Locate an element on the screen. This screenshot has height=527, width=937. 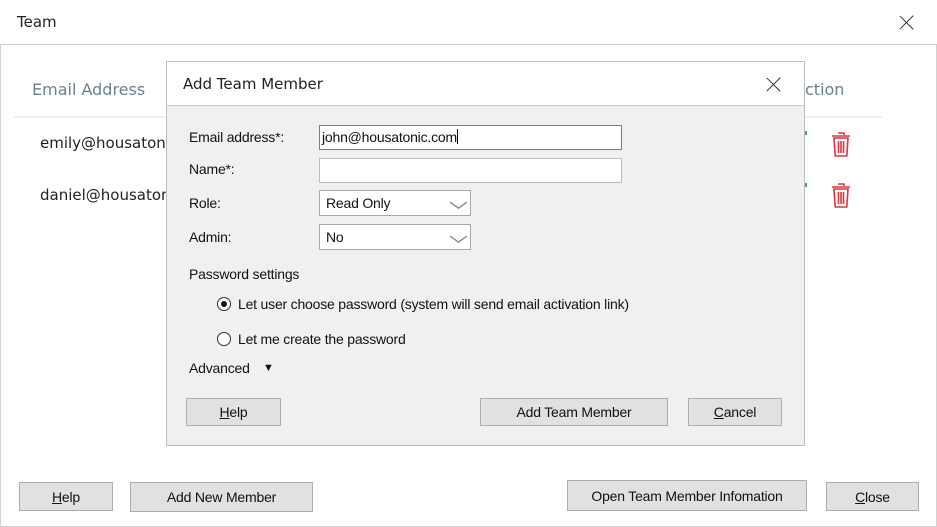
column-header-action: ction is located at coordinates (824, 89).